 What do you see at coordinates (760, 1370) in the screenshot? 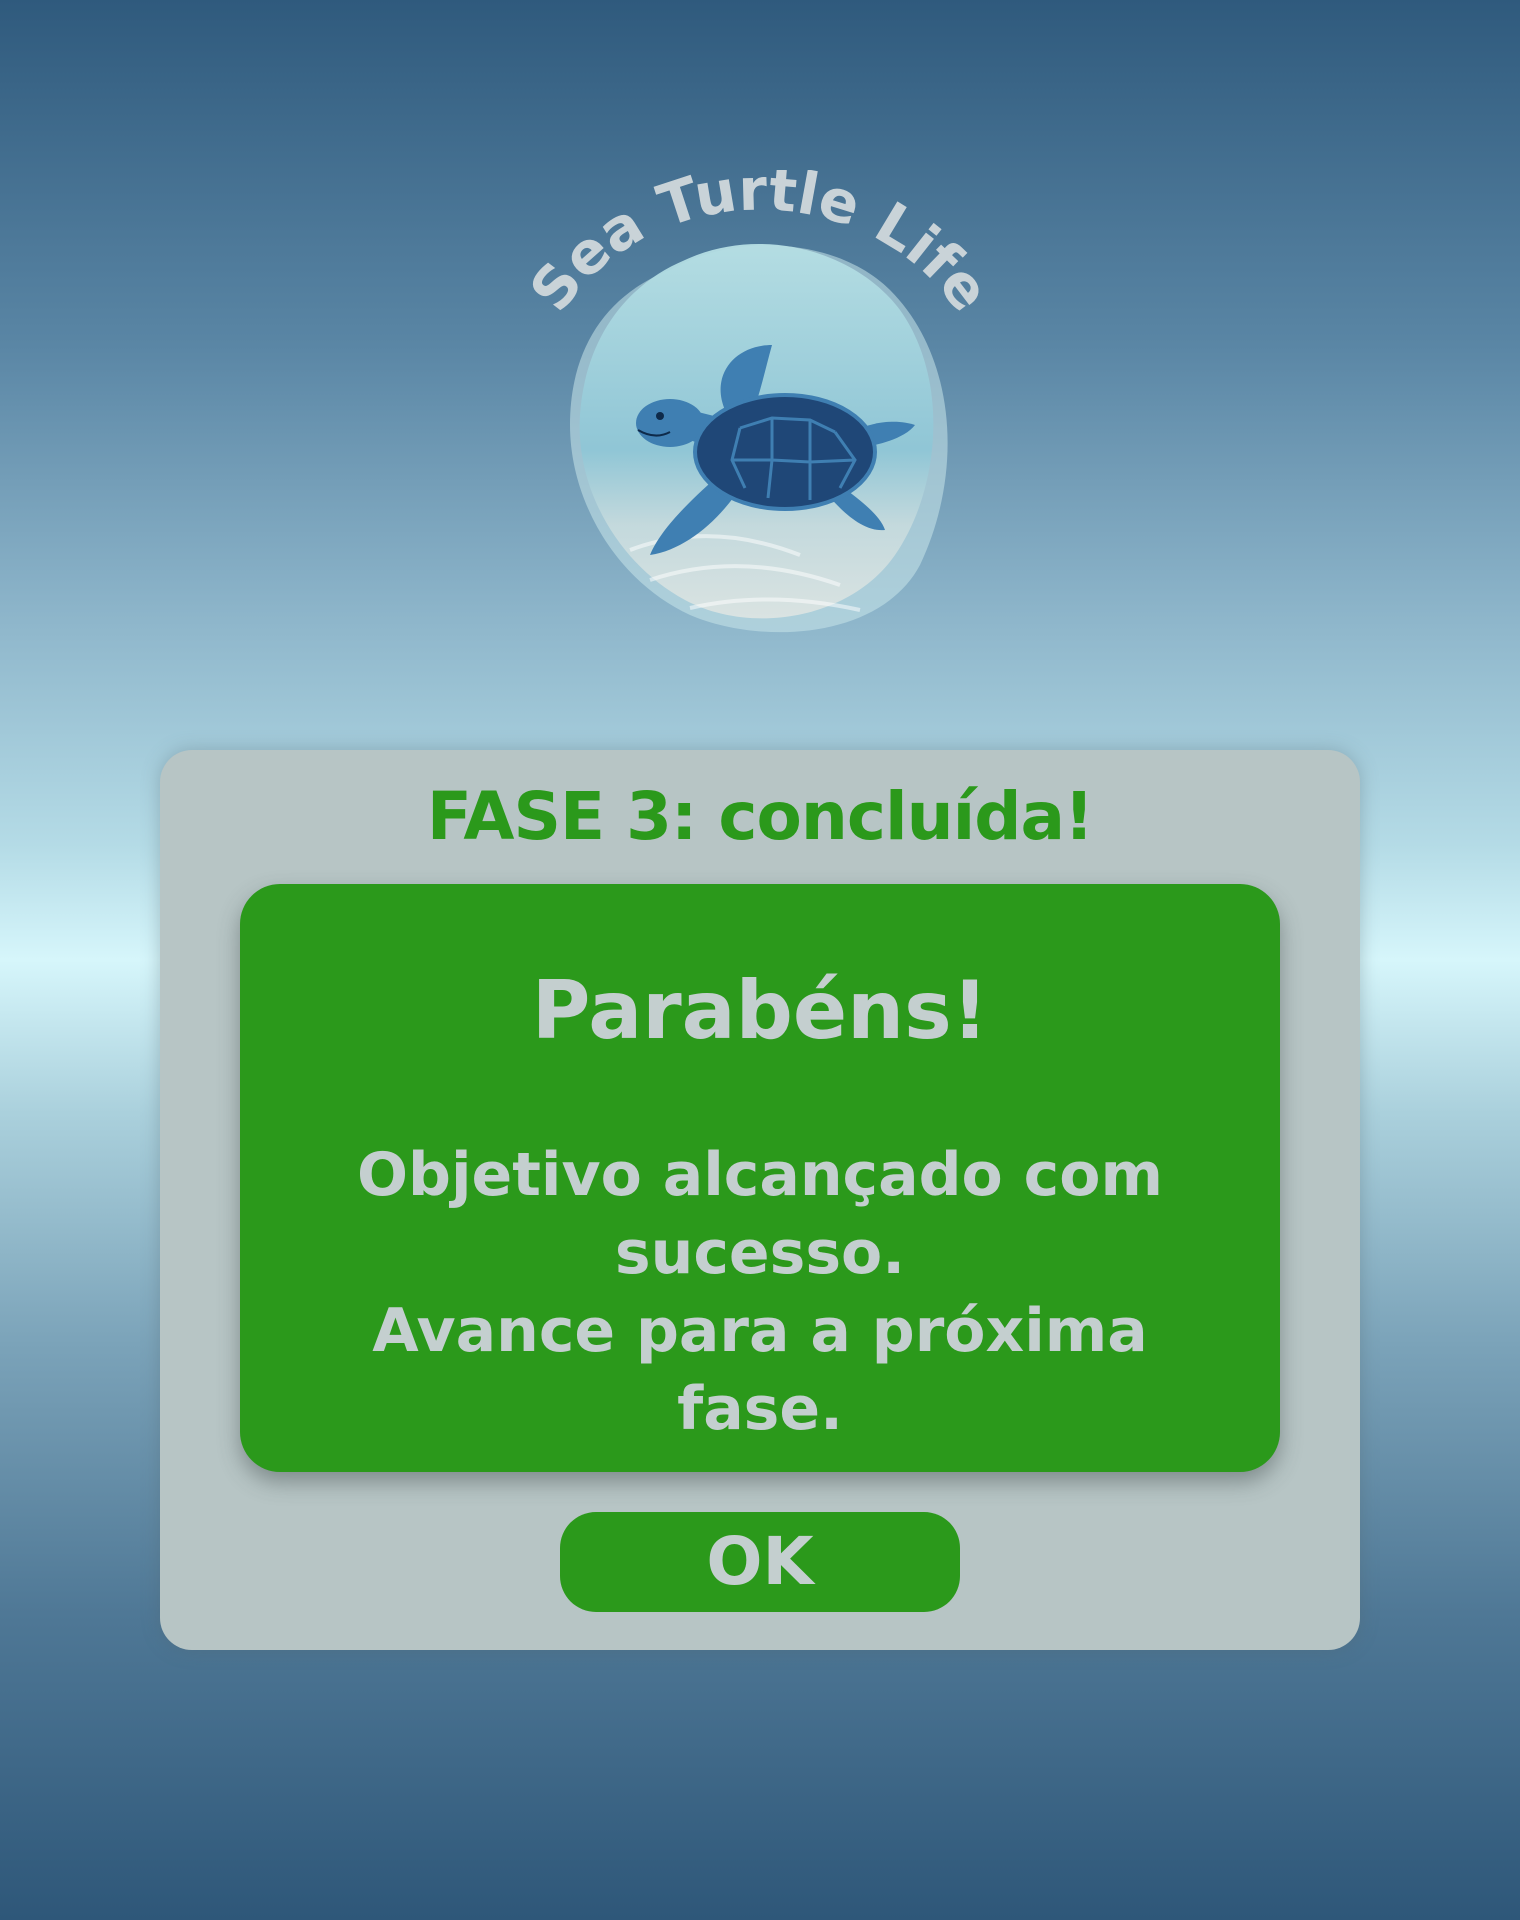
I see `message-line: Avance para a próxima fase.` at bounding box center [760, 1370].